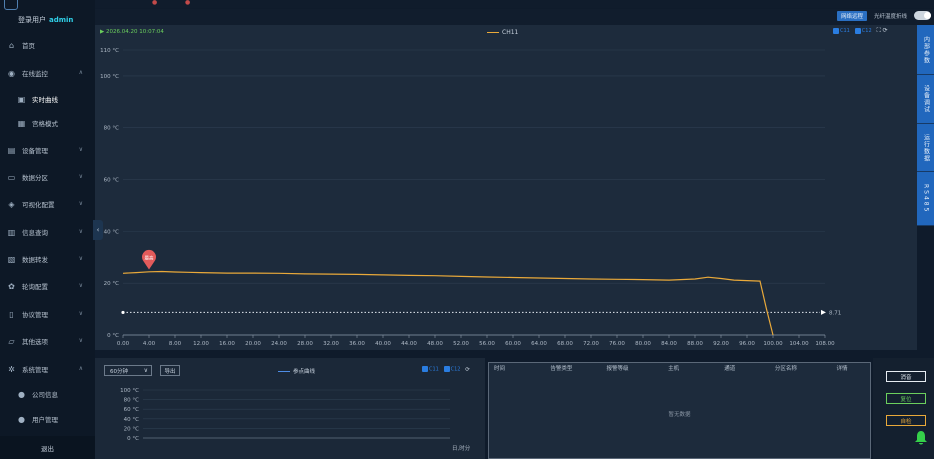 The width and height of the screenshot is (934, 459). Describe the element at coordinates (131, 420) in the screenshot. I see `mini-y-tick-label: 40 °C` at that location.